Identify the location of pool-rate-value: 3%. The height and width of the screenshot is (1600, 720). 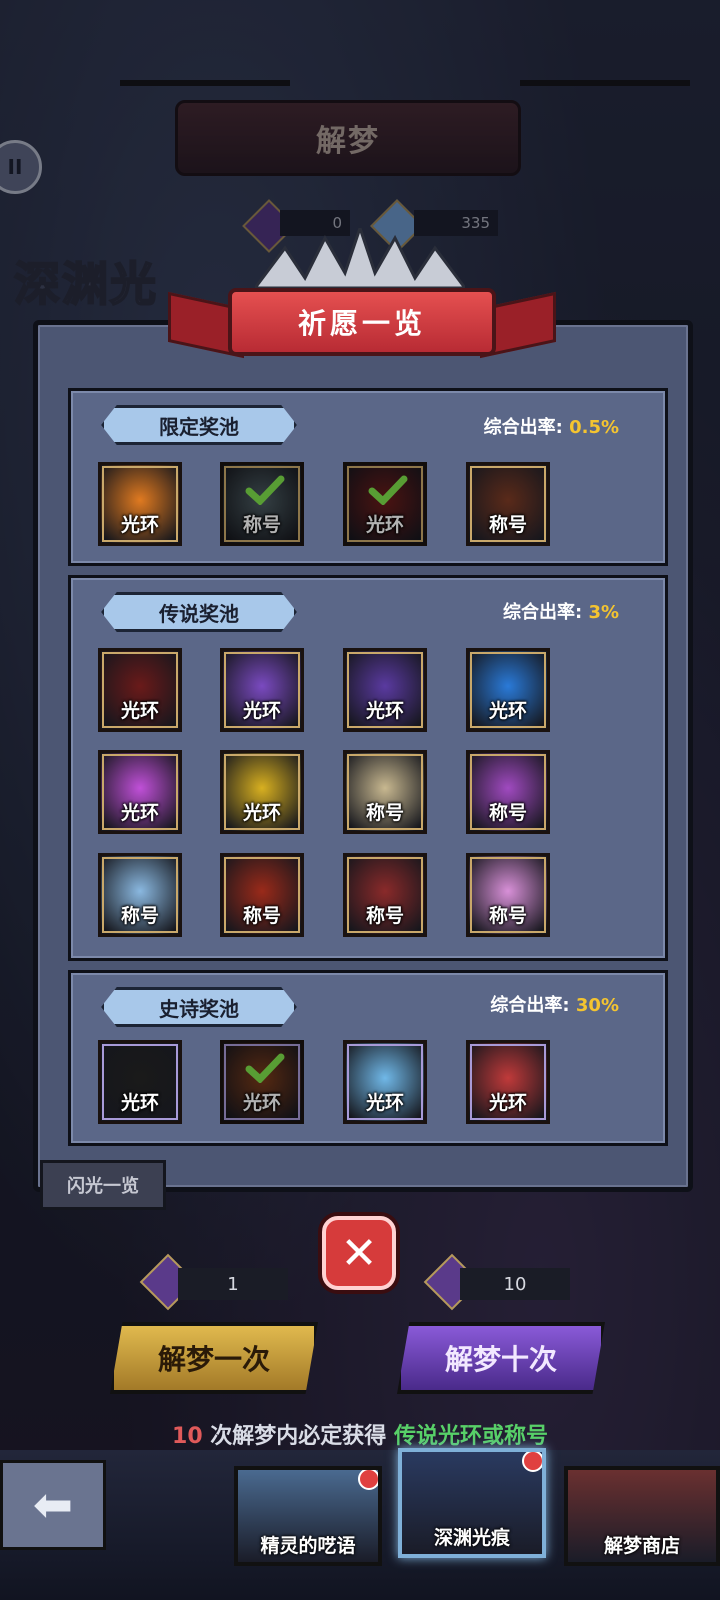
(603, 612).